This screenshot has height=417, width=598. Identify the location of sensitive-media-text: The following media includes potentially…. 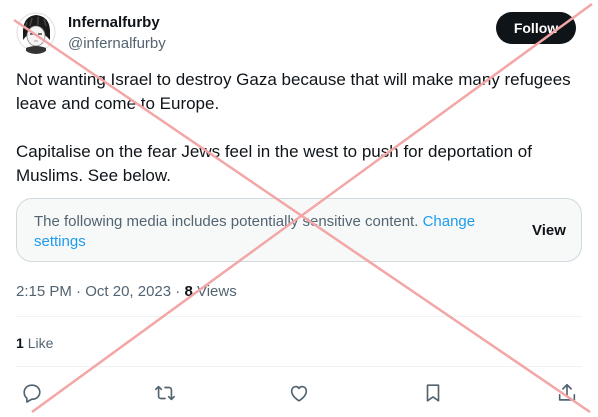
(226, 221).